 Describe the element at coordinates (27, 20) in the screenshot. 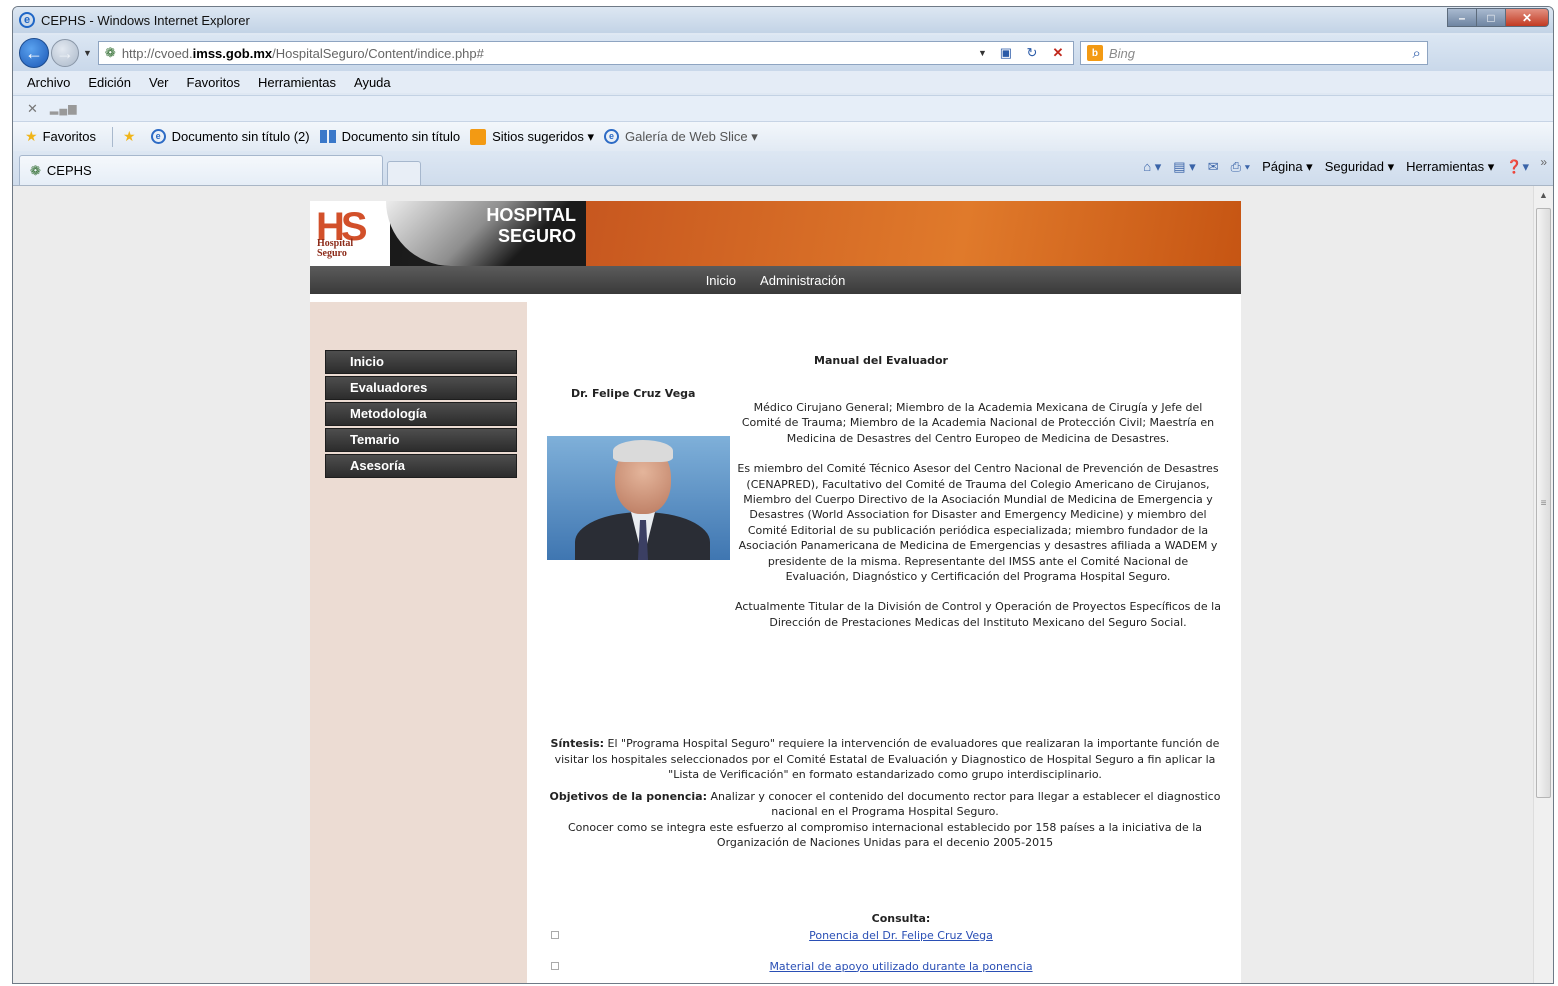

I see `ie-logo-icon: e` at that location.